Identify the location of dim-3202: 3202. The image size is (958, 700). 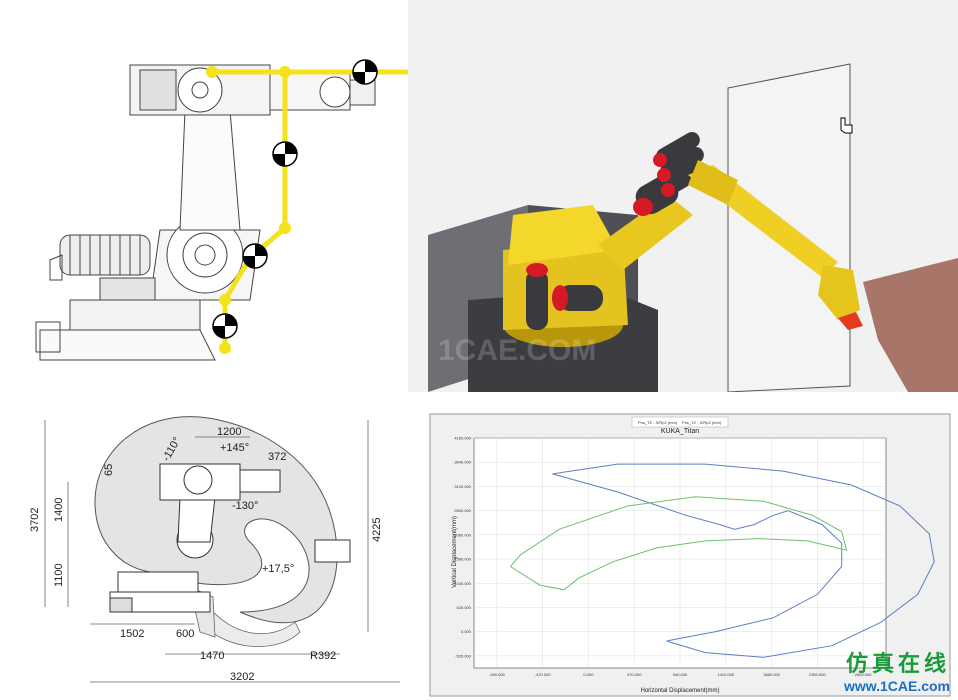
(242, 677).